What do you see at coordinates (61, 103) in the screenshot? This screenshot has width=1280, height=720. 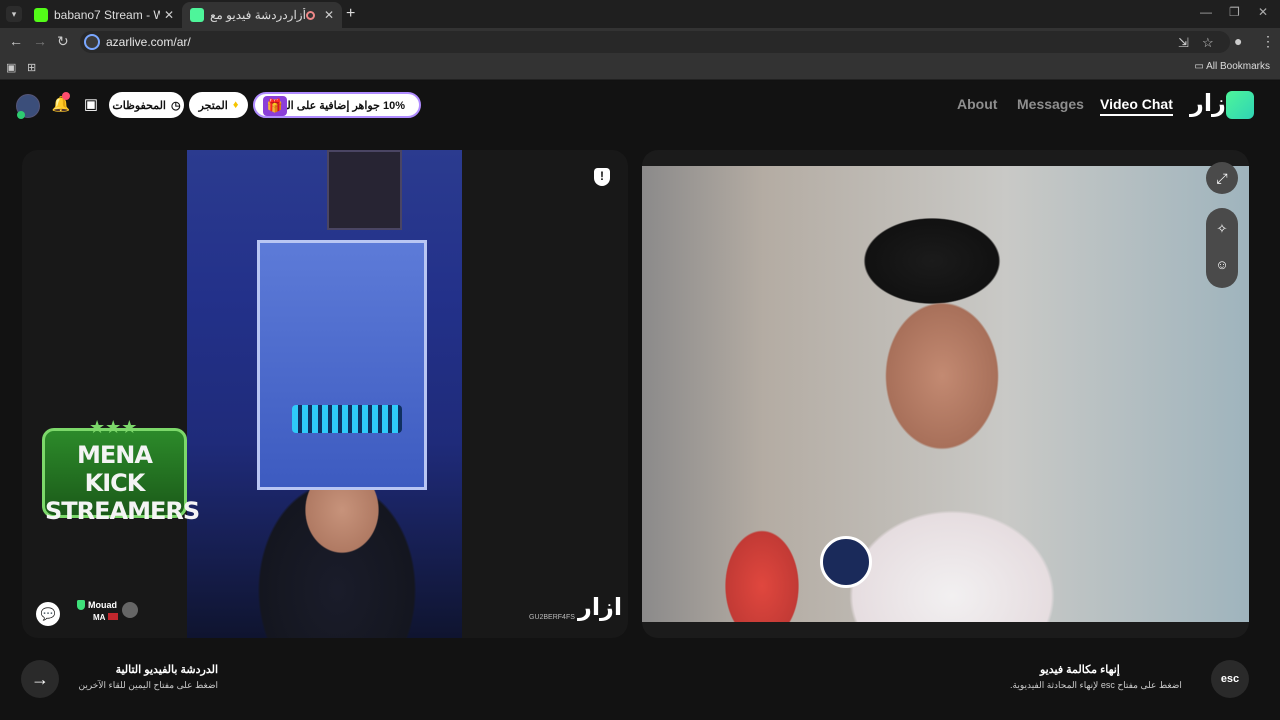 I see `bell-icon: 🔔` at bounding box center [61, 103].